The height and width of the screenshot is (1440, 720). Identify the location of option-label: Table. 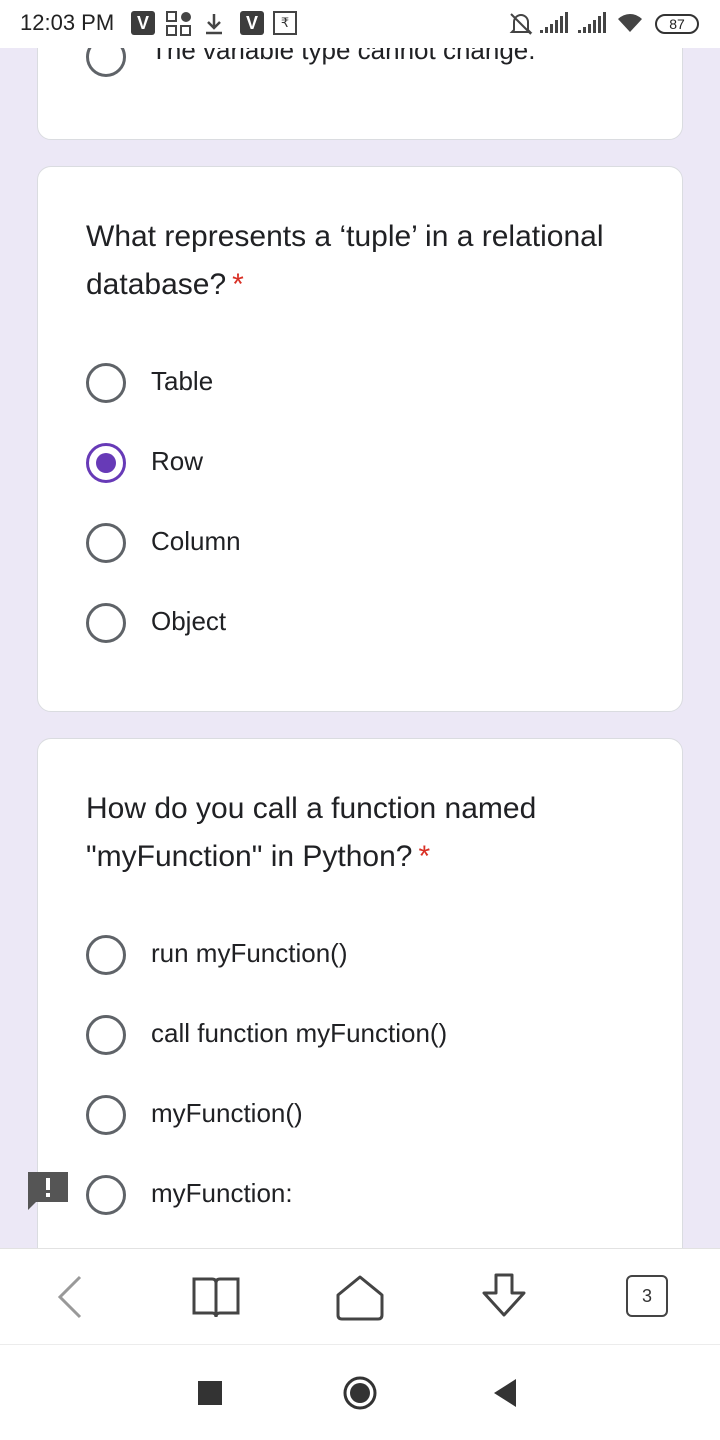
(182, 381).